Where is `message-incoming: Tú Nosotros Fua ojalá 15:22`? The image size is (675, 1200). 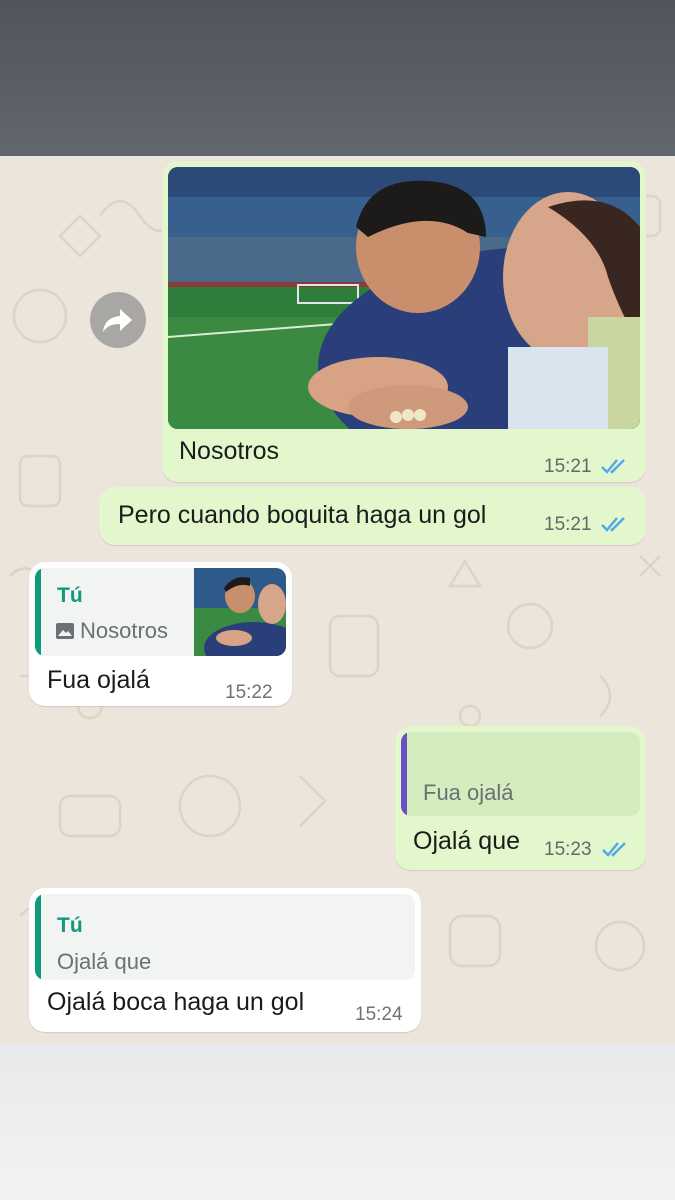
message-incoming: Tú Nosotros Fua ojalá 15:22 is located at coordinates (160, 634).